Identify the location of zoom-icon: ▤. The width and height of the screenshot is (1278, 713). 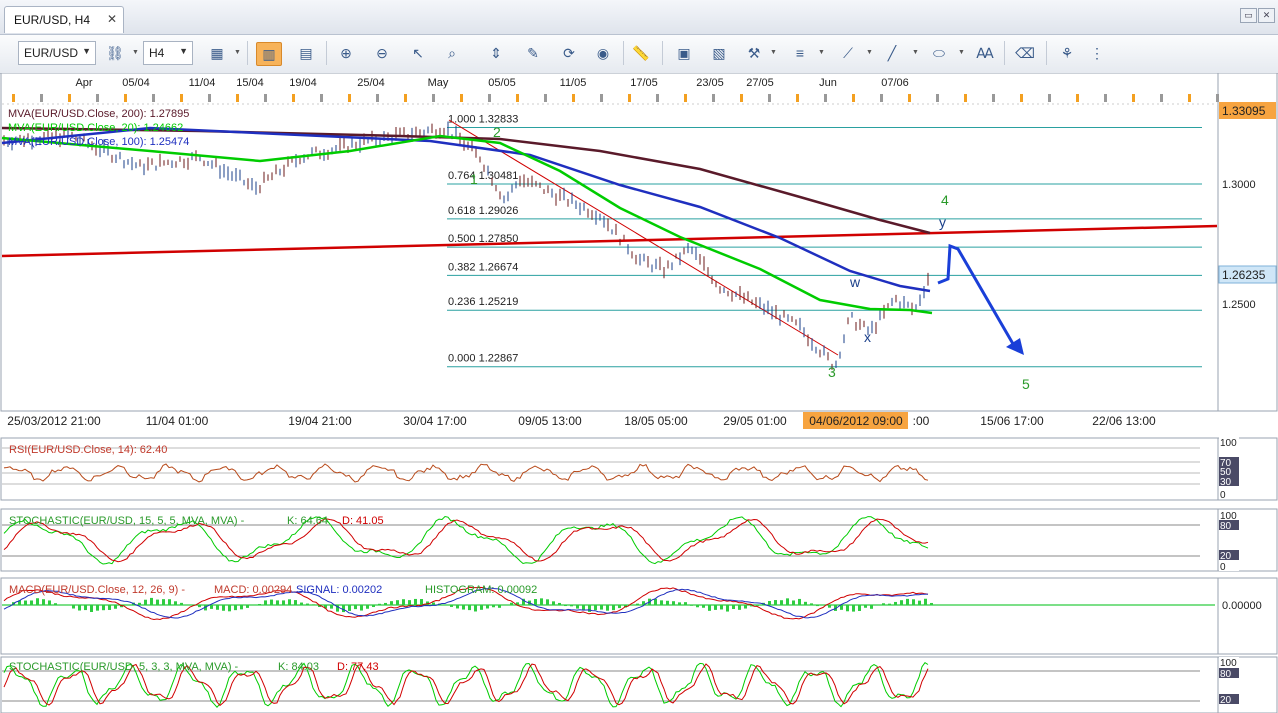
(306, 53).